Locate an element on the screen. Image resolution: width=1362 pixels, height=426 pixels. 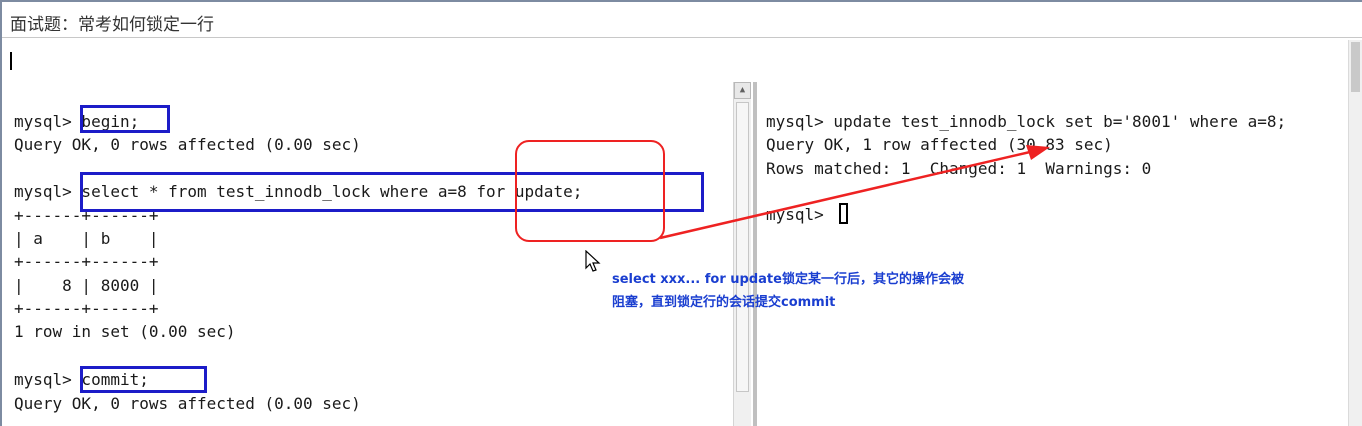
annotation-text-line-2: 阻塞，直到锁定行的会话提交commit is located at coordinates (724, 302).